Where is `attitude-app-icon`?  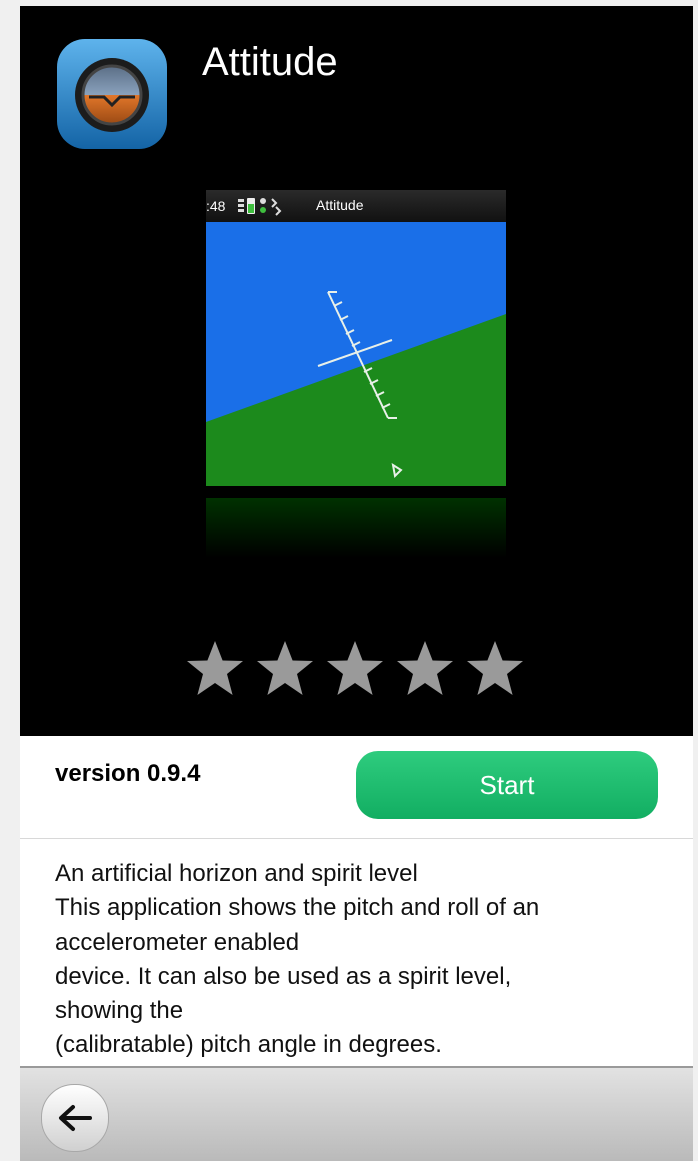 attitude-app-icon is located at coordinates (112, 94).